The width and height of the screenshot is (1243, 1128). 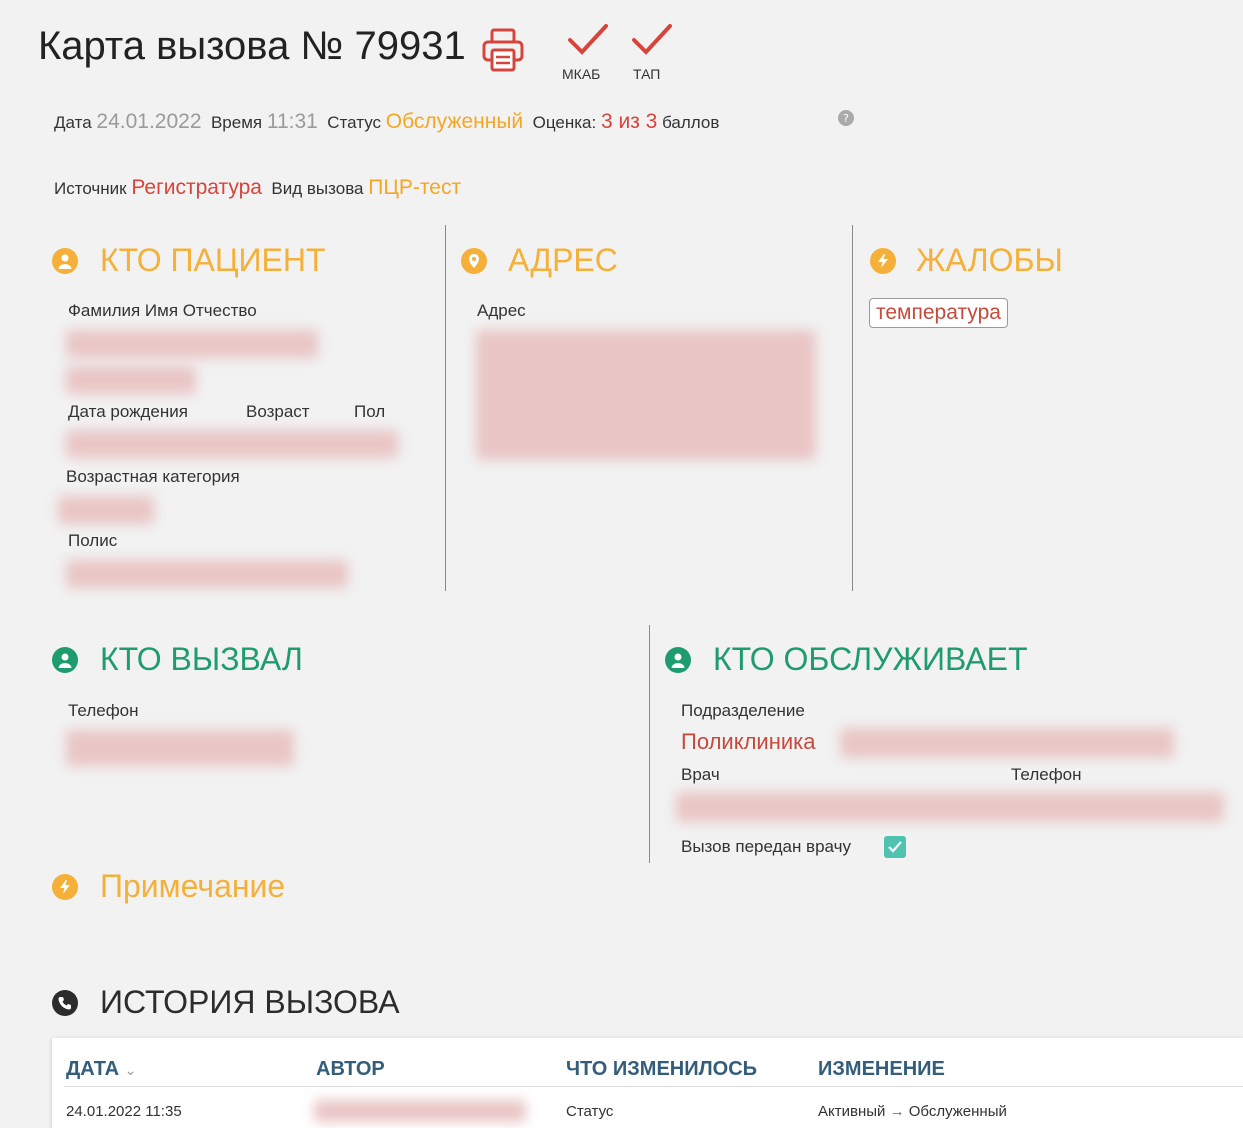 What do you see at coordinates (415, 187) in the screenshot?
I see `call-type-value: ПЦР-тест` at bounding box center [415, 187].